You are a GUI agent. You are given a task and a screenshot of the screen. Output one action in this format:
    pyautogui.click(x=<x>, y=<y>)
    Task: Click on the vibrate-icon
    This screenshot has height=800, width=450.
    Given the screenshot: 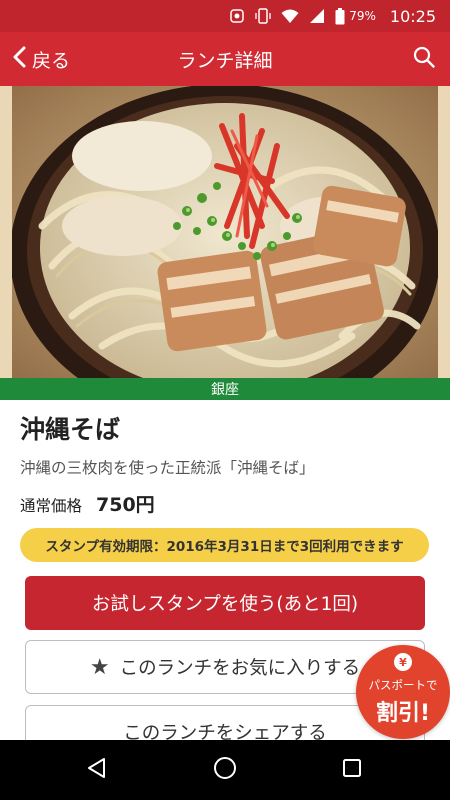 What is the action you would take?
    pyautogui.click(x=263, y=16)
    